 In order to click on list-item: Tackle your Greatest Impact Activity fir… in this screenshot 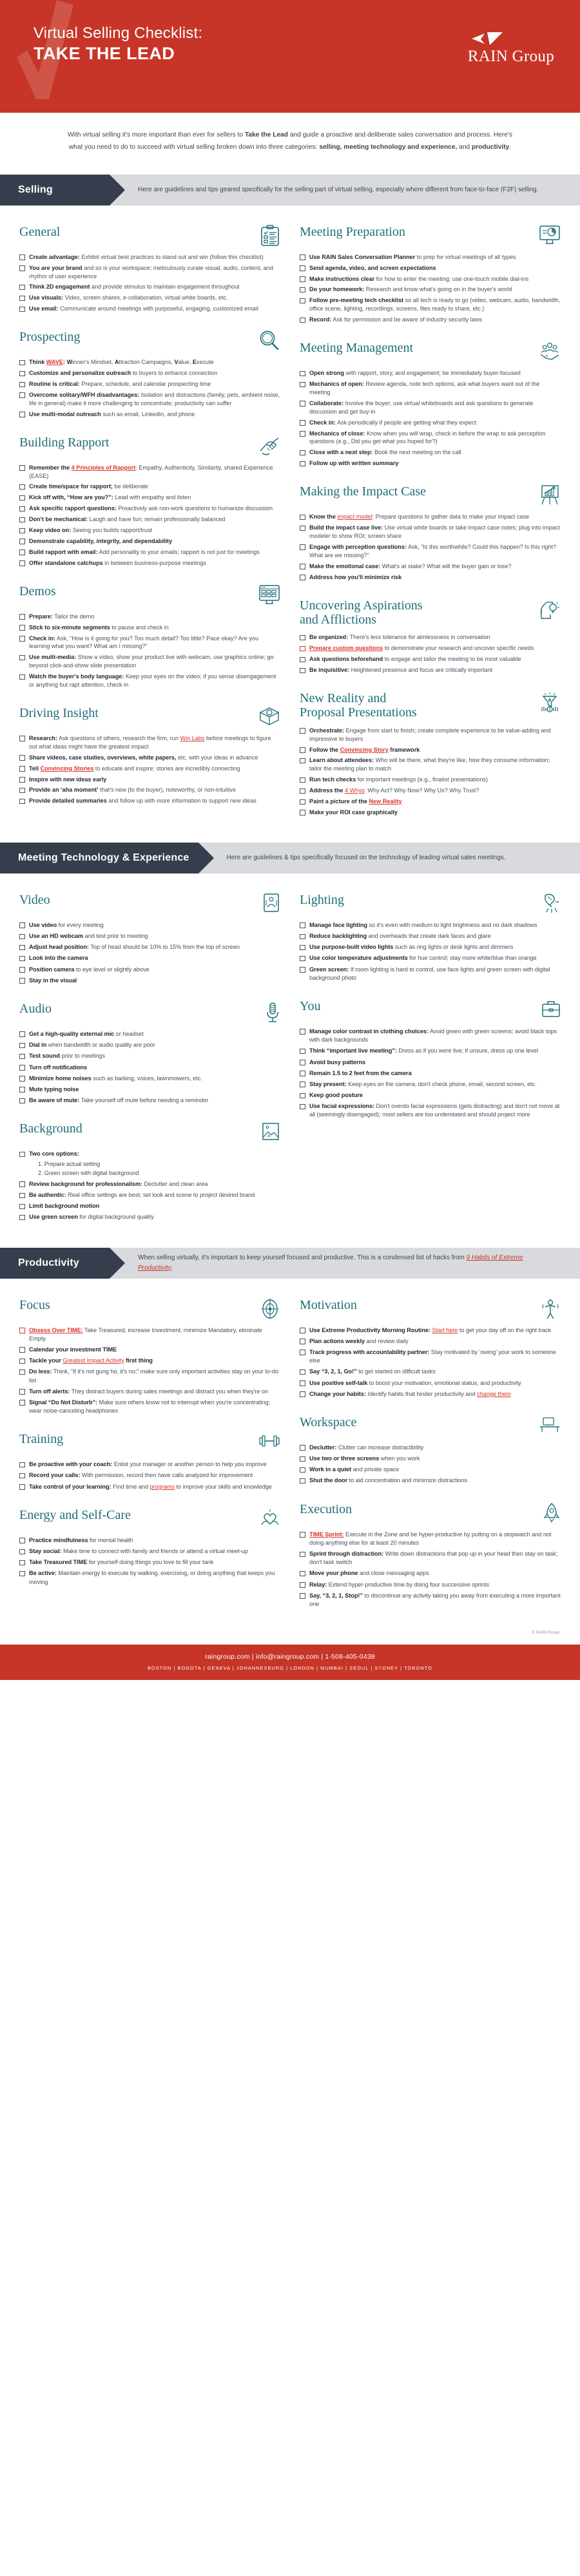, I will do `click(149, 1361)`.